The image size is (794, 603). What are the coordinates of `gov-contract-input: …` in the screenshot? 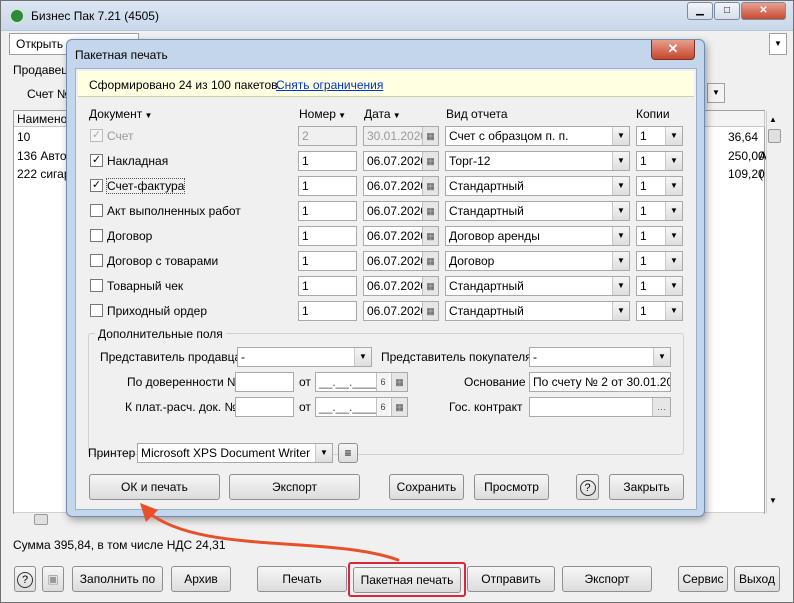 It's located at (600, 407).